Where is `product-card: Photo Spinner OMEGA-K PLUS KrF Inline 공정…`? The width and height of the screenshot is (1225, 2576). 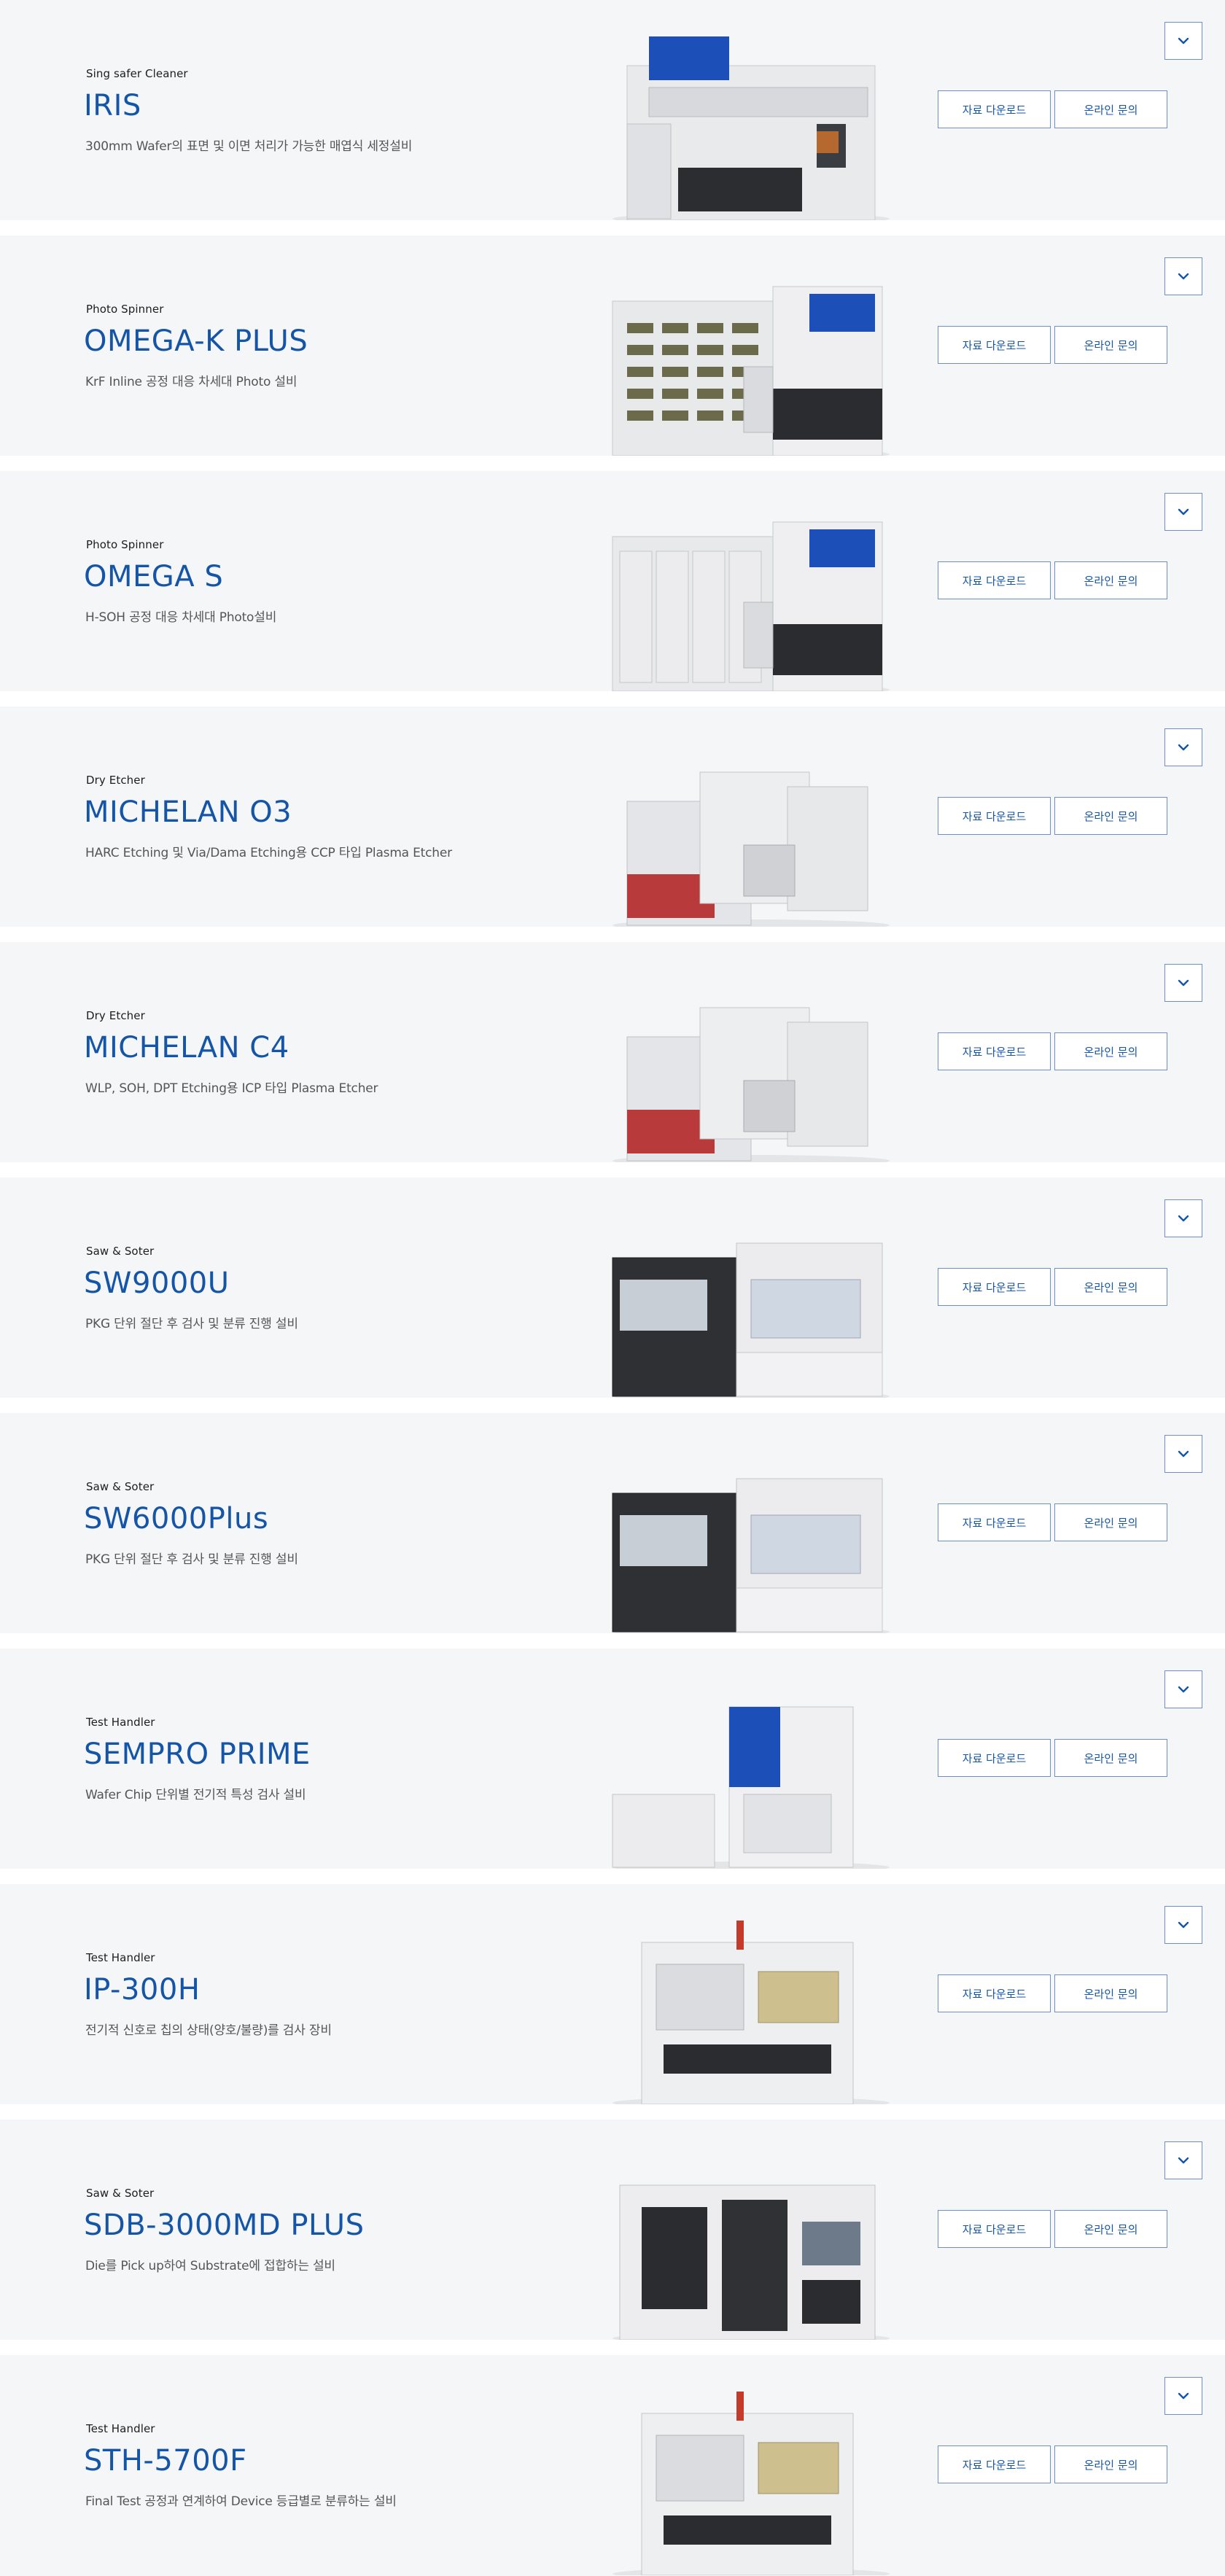 product-card: Photo Spinner OMEGA-K PLUS KrF Inline 공정… is located at coordinates (612, 346).